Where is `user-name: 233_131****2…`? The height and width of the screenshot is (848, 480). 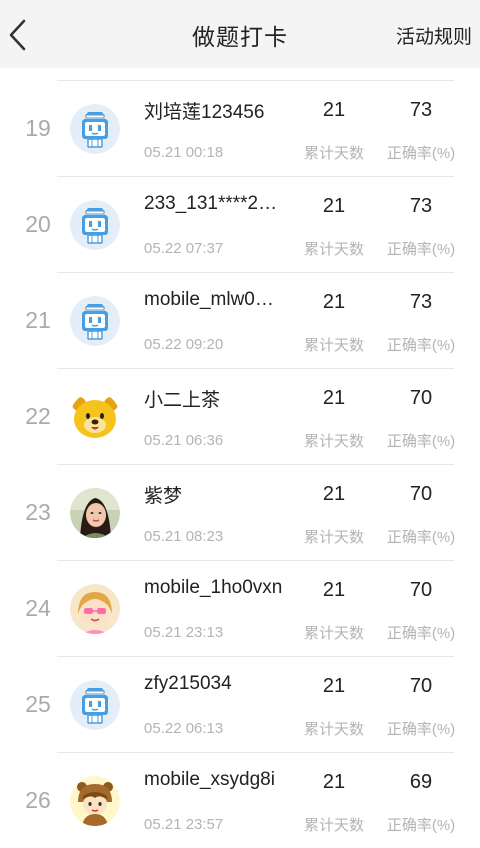
user-name: 233_131****2… is located at coordinates (220, 204).